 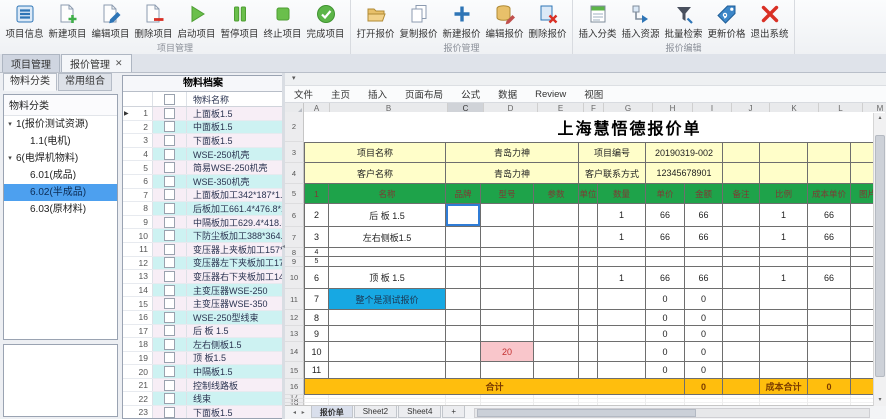 I want to click on cell-A8: 4, so click(x=316, y=252).